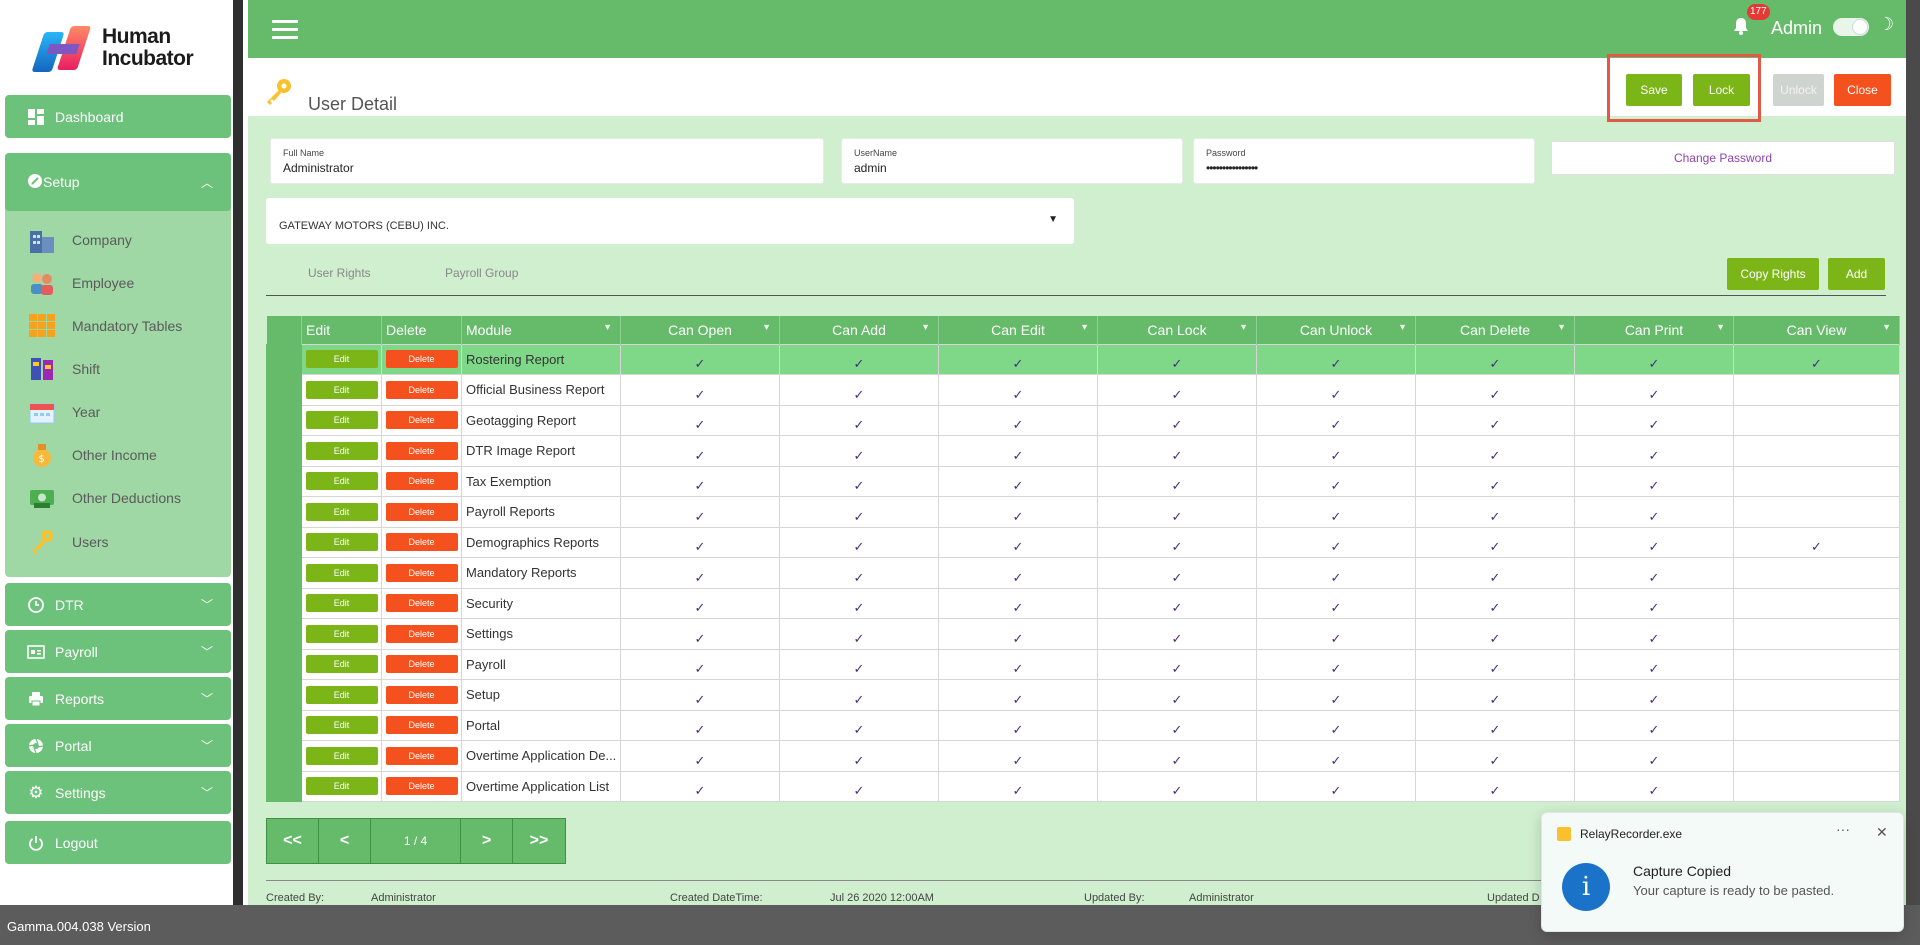 This screenshot has height=945, width=1920. I want to click on table-row: Edit Delete Tax Exemption ✓ ✓ ✓ ✓ ✓ ✓ ✓, so click(1083, 481).